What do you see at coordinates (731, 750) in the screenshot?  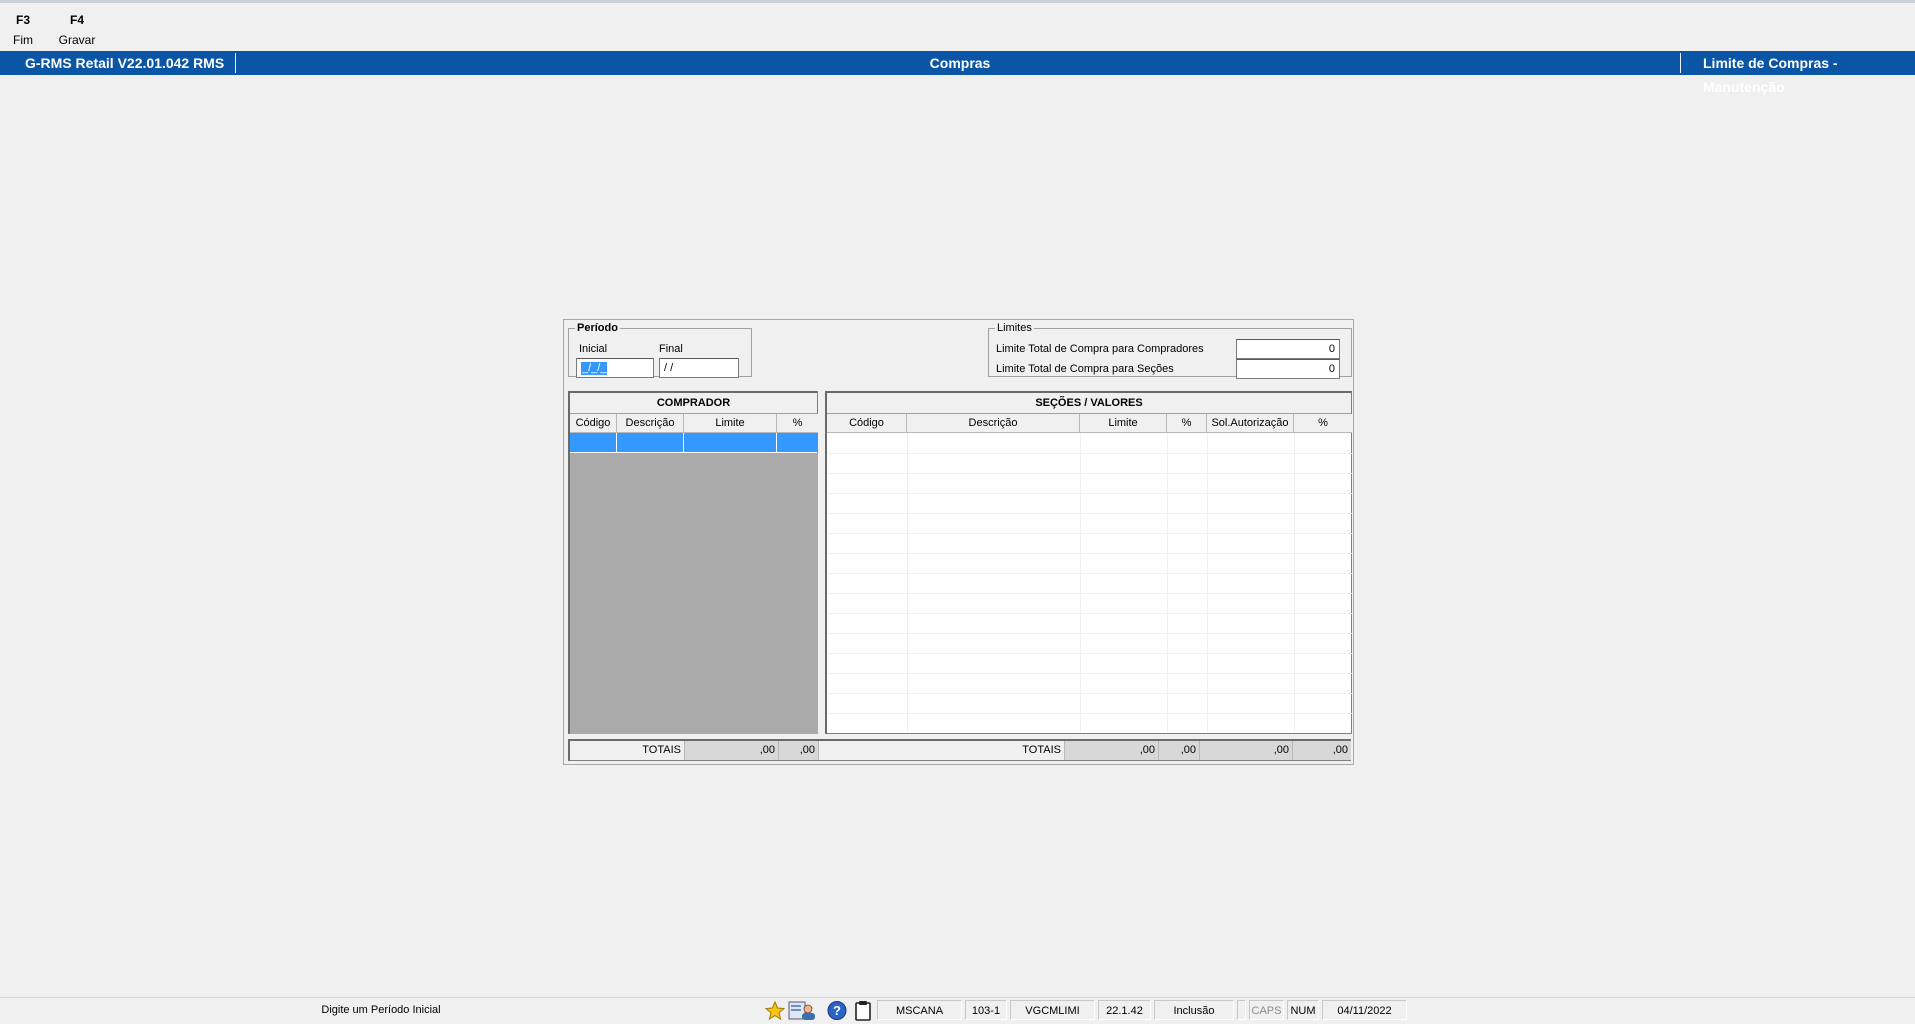 I see `totals-left-limite: ,00` at bounding box center [731, 750].